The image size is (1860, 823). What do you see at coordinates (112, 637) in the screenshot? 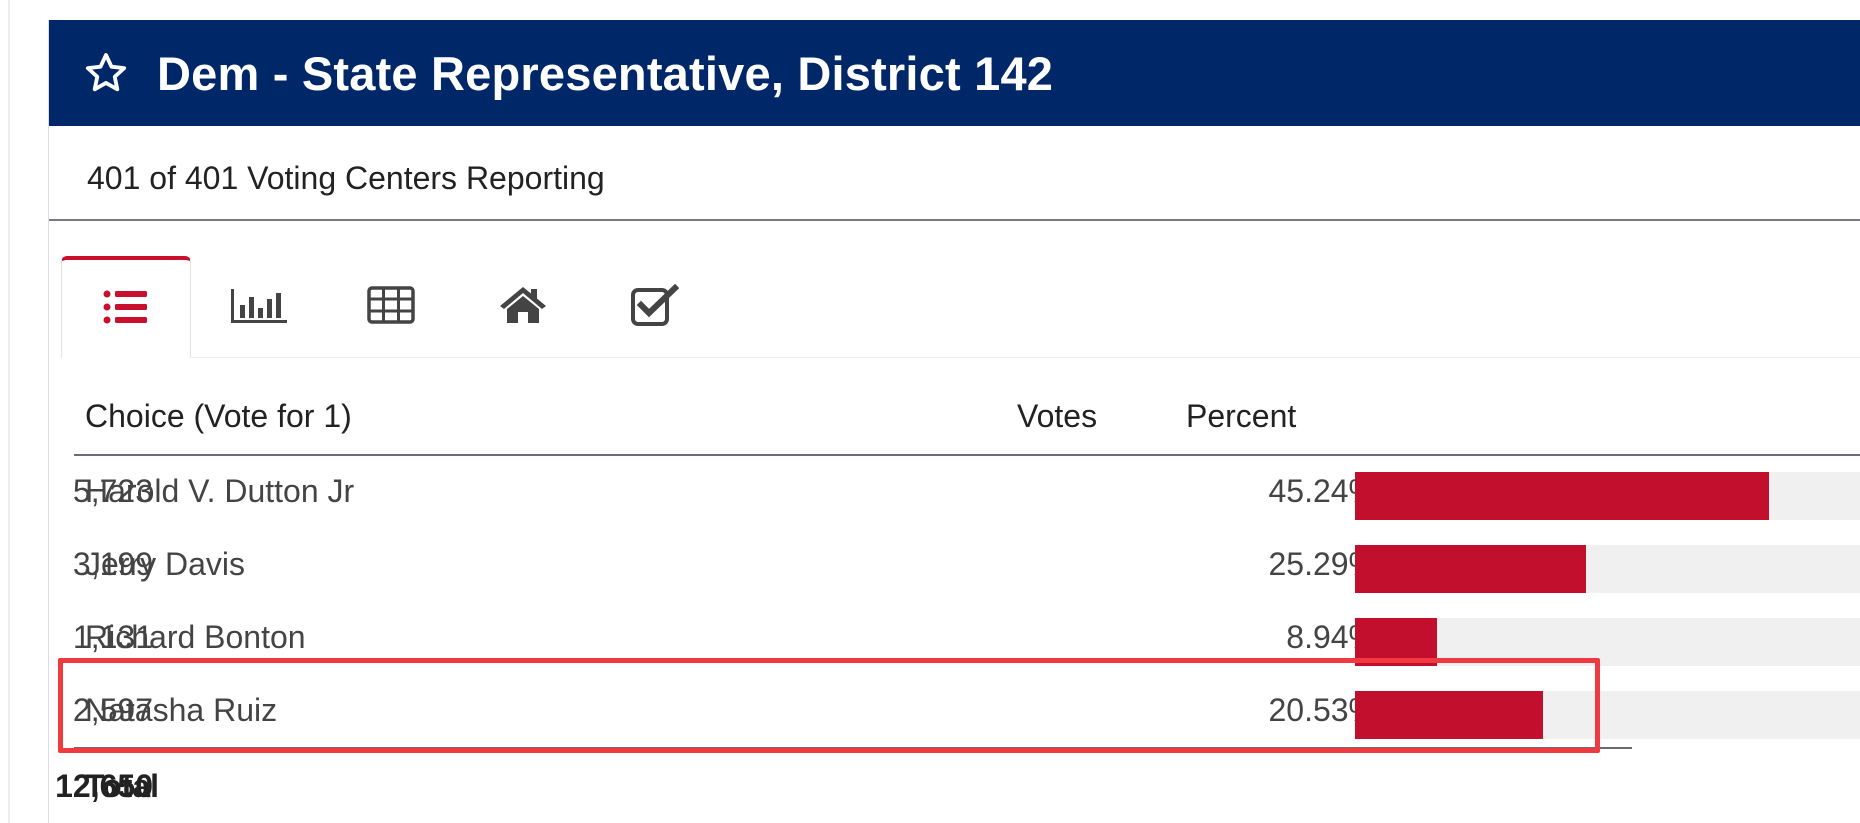
I see `candidate-votes: 1,131` at bounding box center [112, 637].